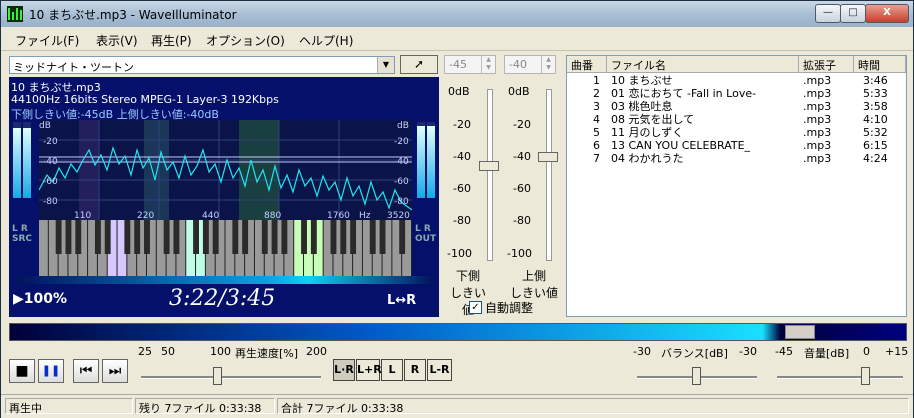 This screenshot has height=418, width=914. What do you see at coordinates (875, 132) in the screenshot?
I see `track-time: 5:32` at bounding box center [875, 132].